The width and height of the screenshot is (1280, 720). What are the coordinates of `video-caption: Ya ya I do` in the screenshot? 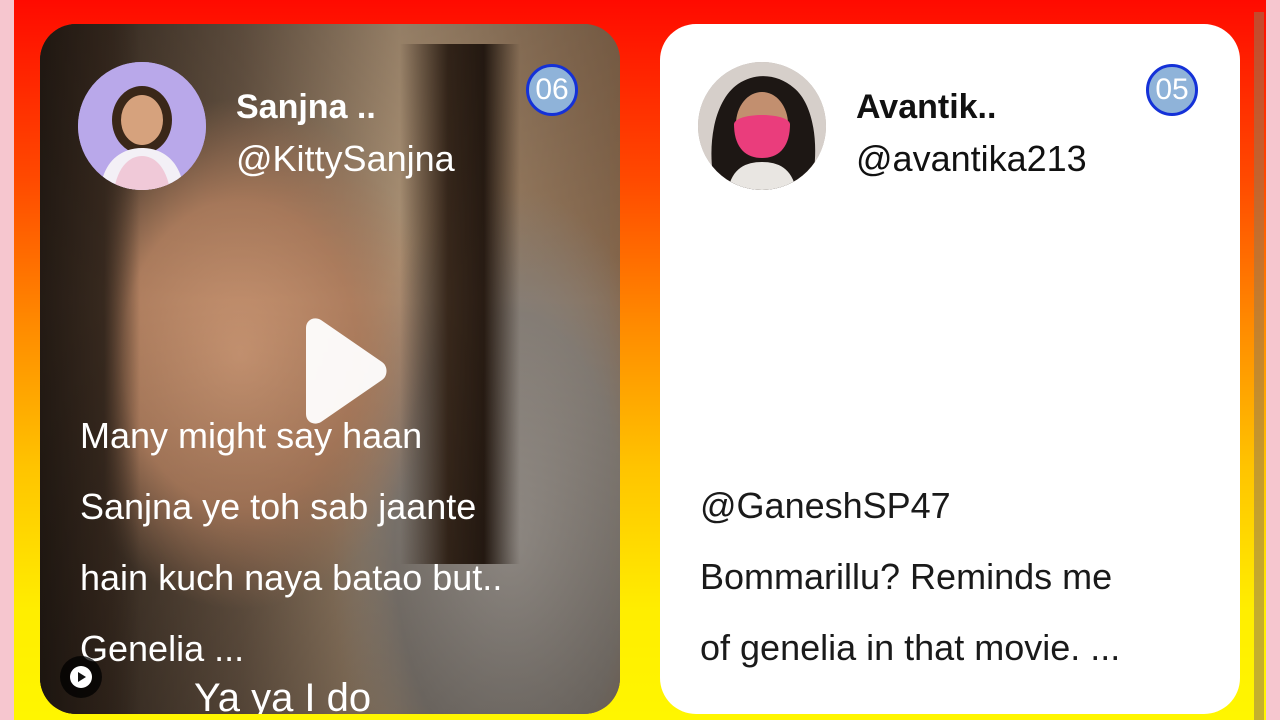 It's located at (283, 695).